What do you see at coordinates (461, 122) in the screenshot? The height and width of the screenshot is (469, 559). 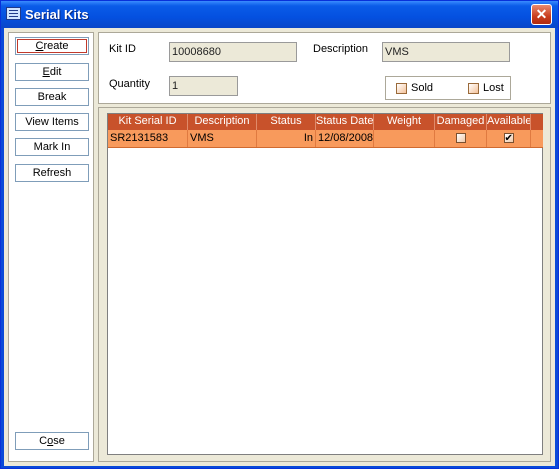 I see `col-damaged: Damaged` at bounding box center [461, 122].